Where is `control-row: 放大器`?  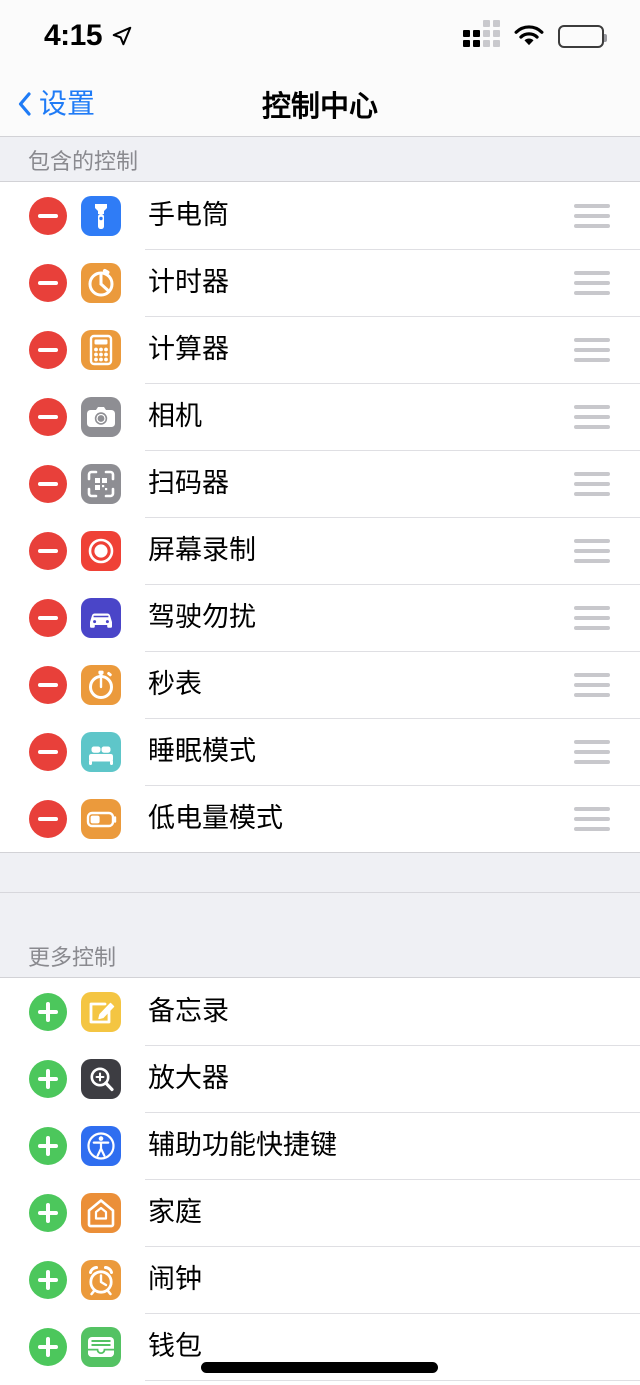 control-row: 放大器 is located at coordinates (320, 1078).